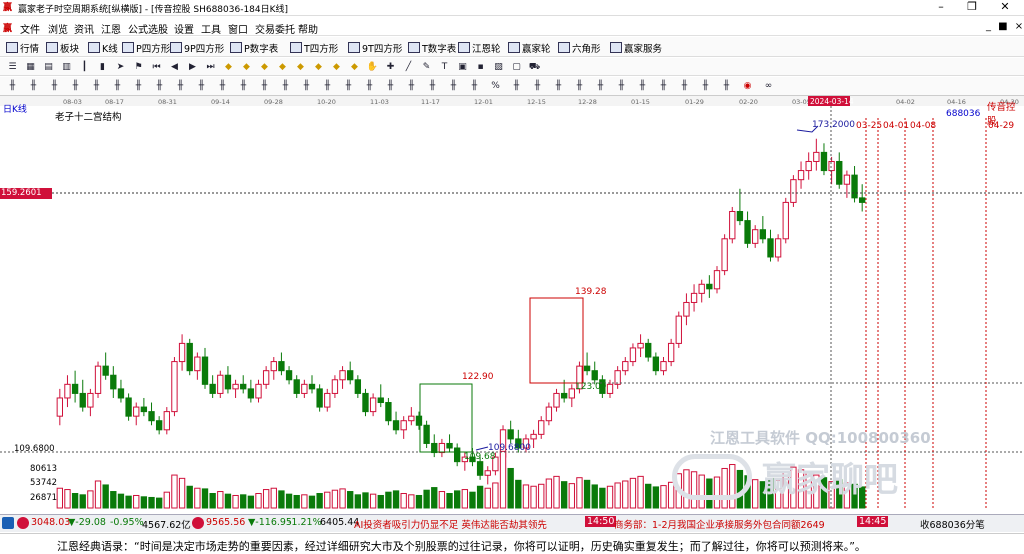 The height and width of the screenshot is (554, 1024). Describe the element at coordinates (30, 28) in the screenshot. I see `menu-file: 文件` at that location.